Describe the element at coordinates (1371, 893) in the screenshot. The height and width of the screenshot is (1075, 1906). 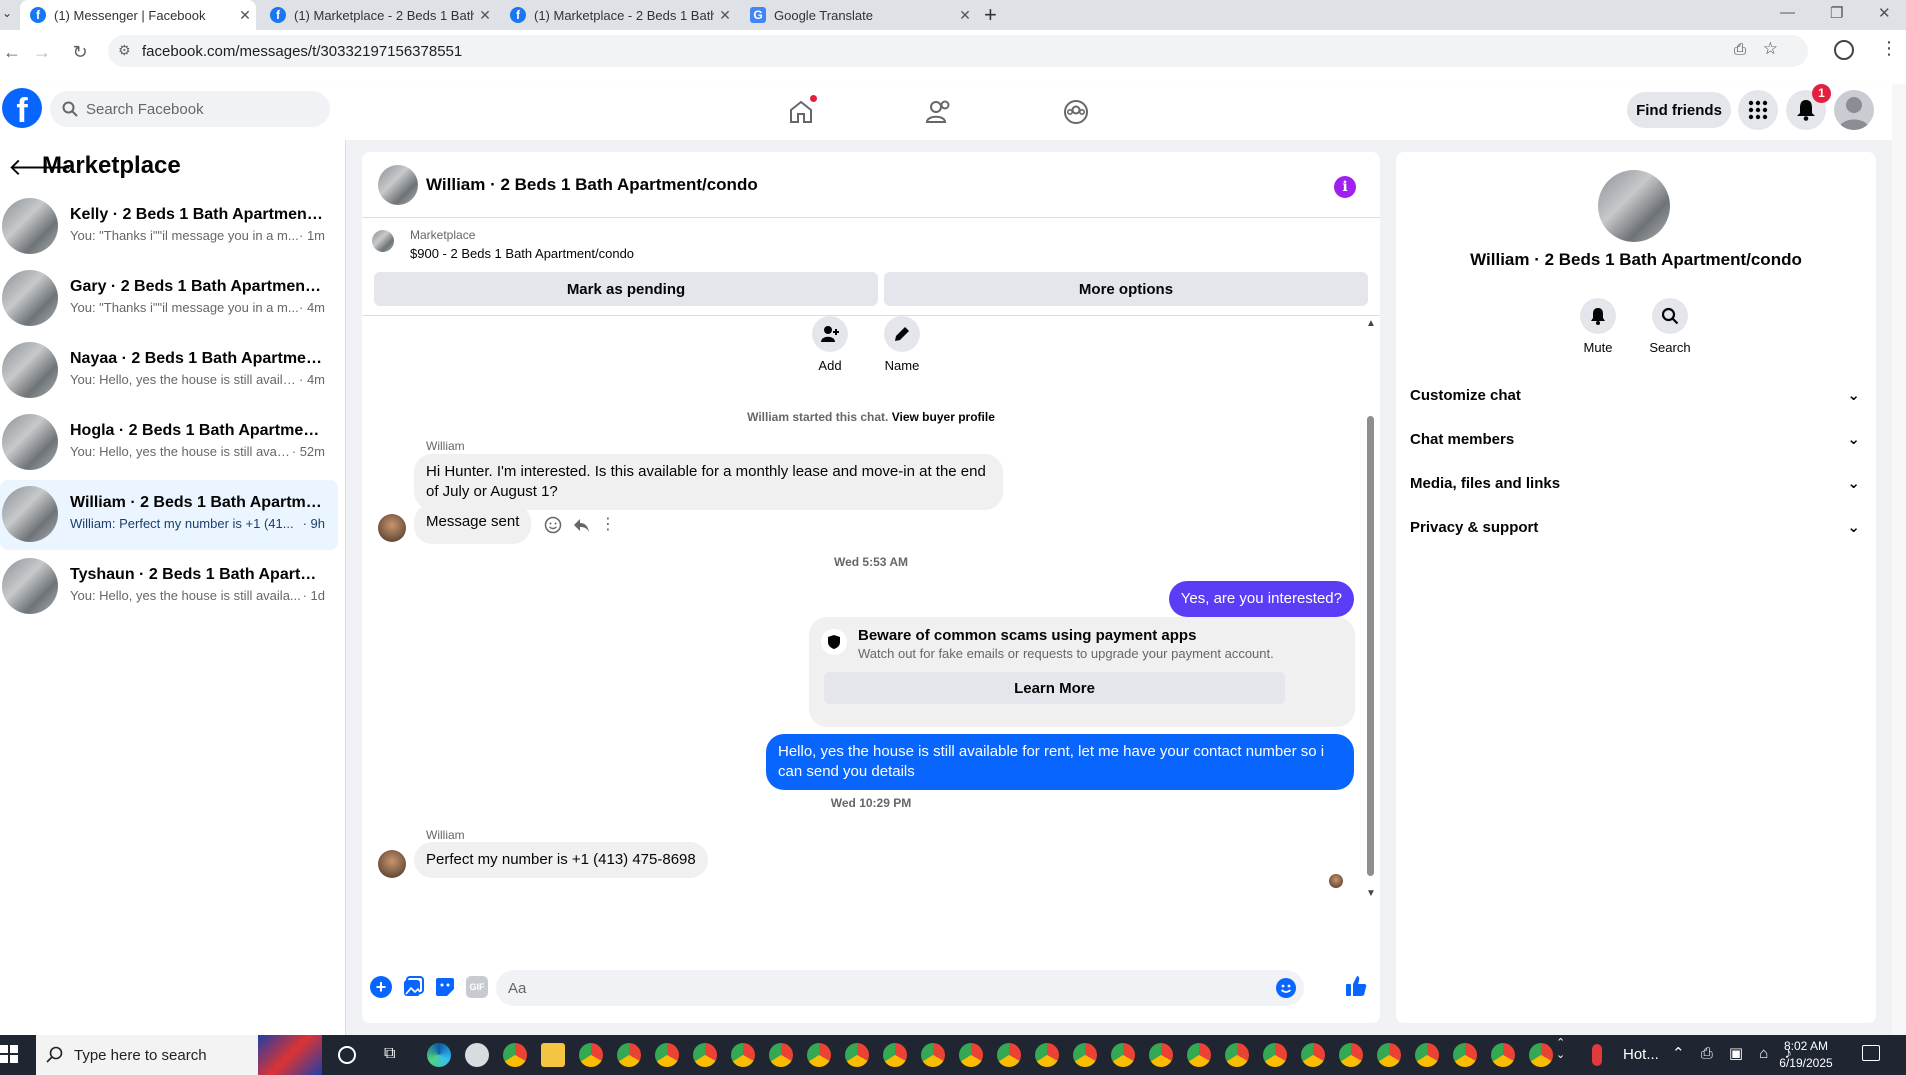
I see `scroll-down-arrow-icon: ▼` at that location.